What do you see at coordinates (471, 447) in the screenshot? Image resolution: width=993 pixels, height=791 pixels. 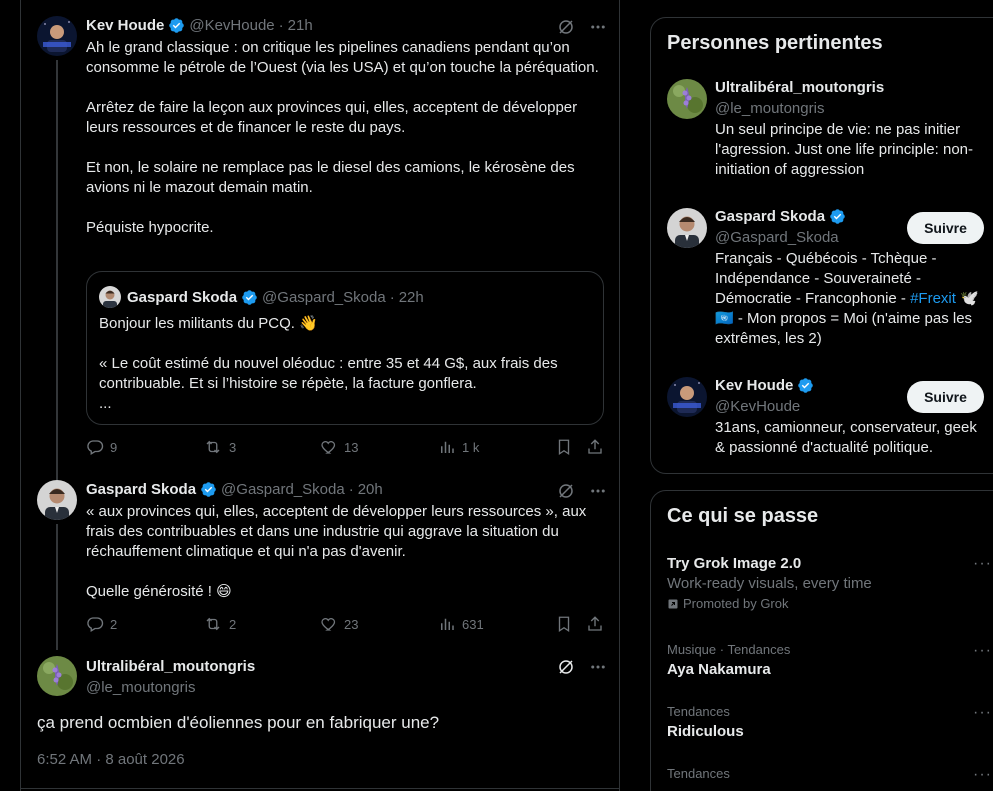 I see `view-count: 1 k` at bounding box center [471, 447].